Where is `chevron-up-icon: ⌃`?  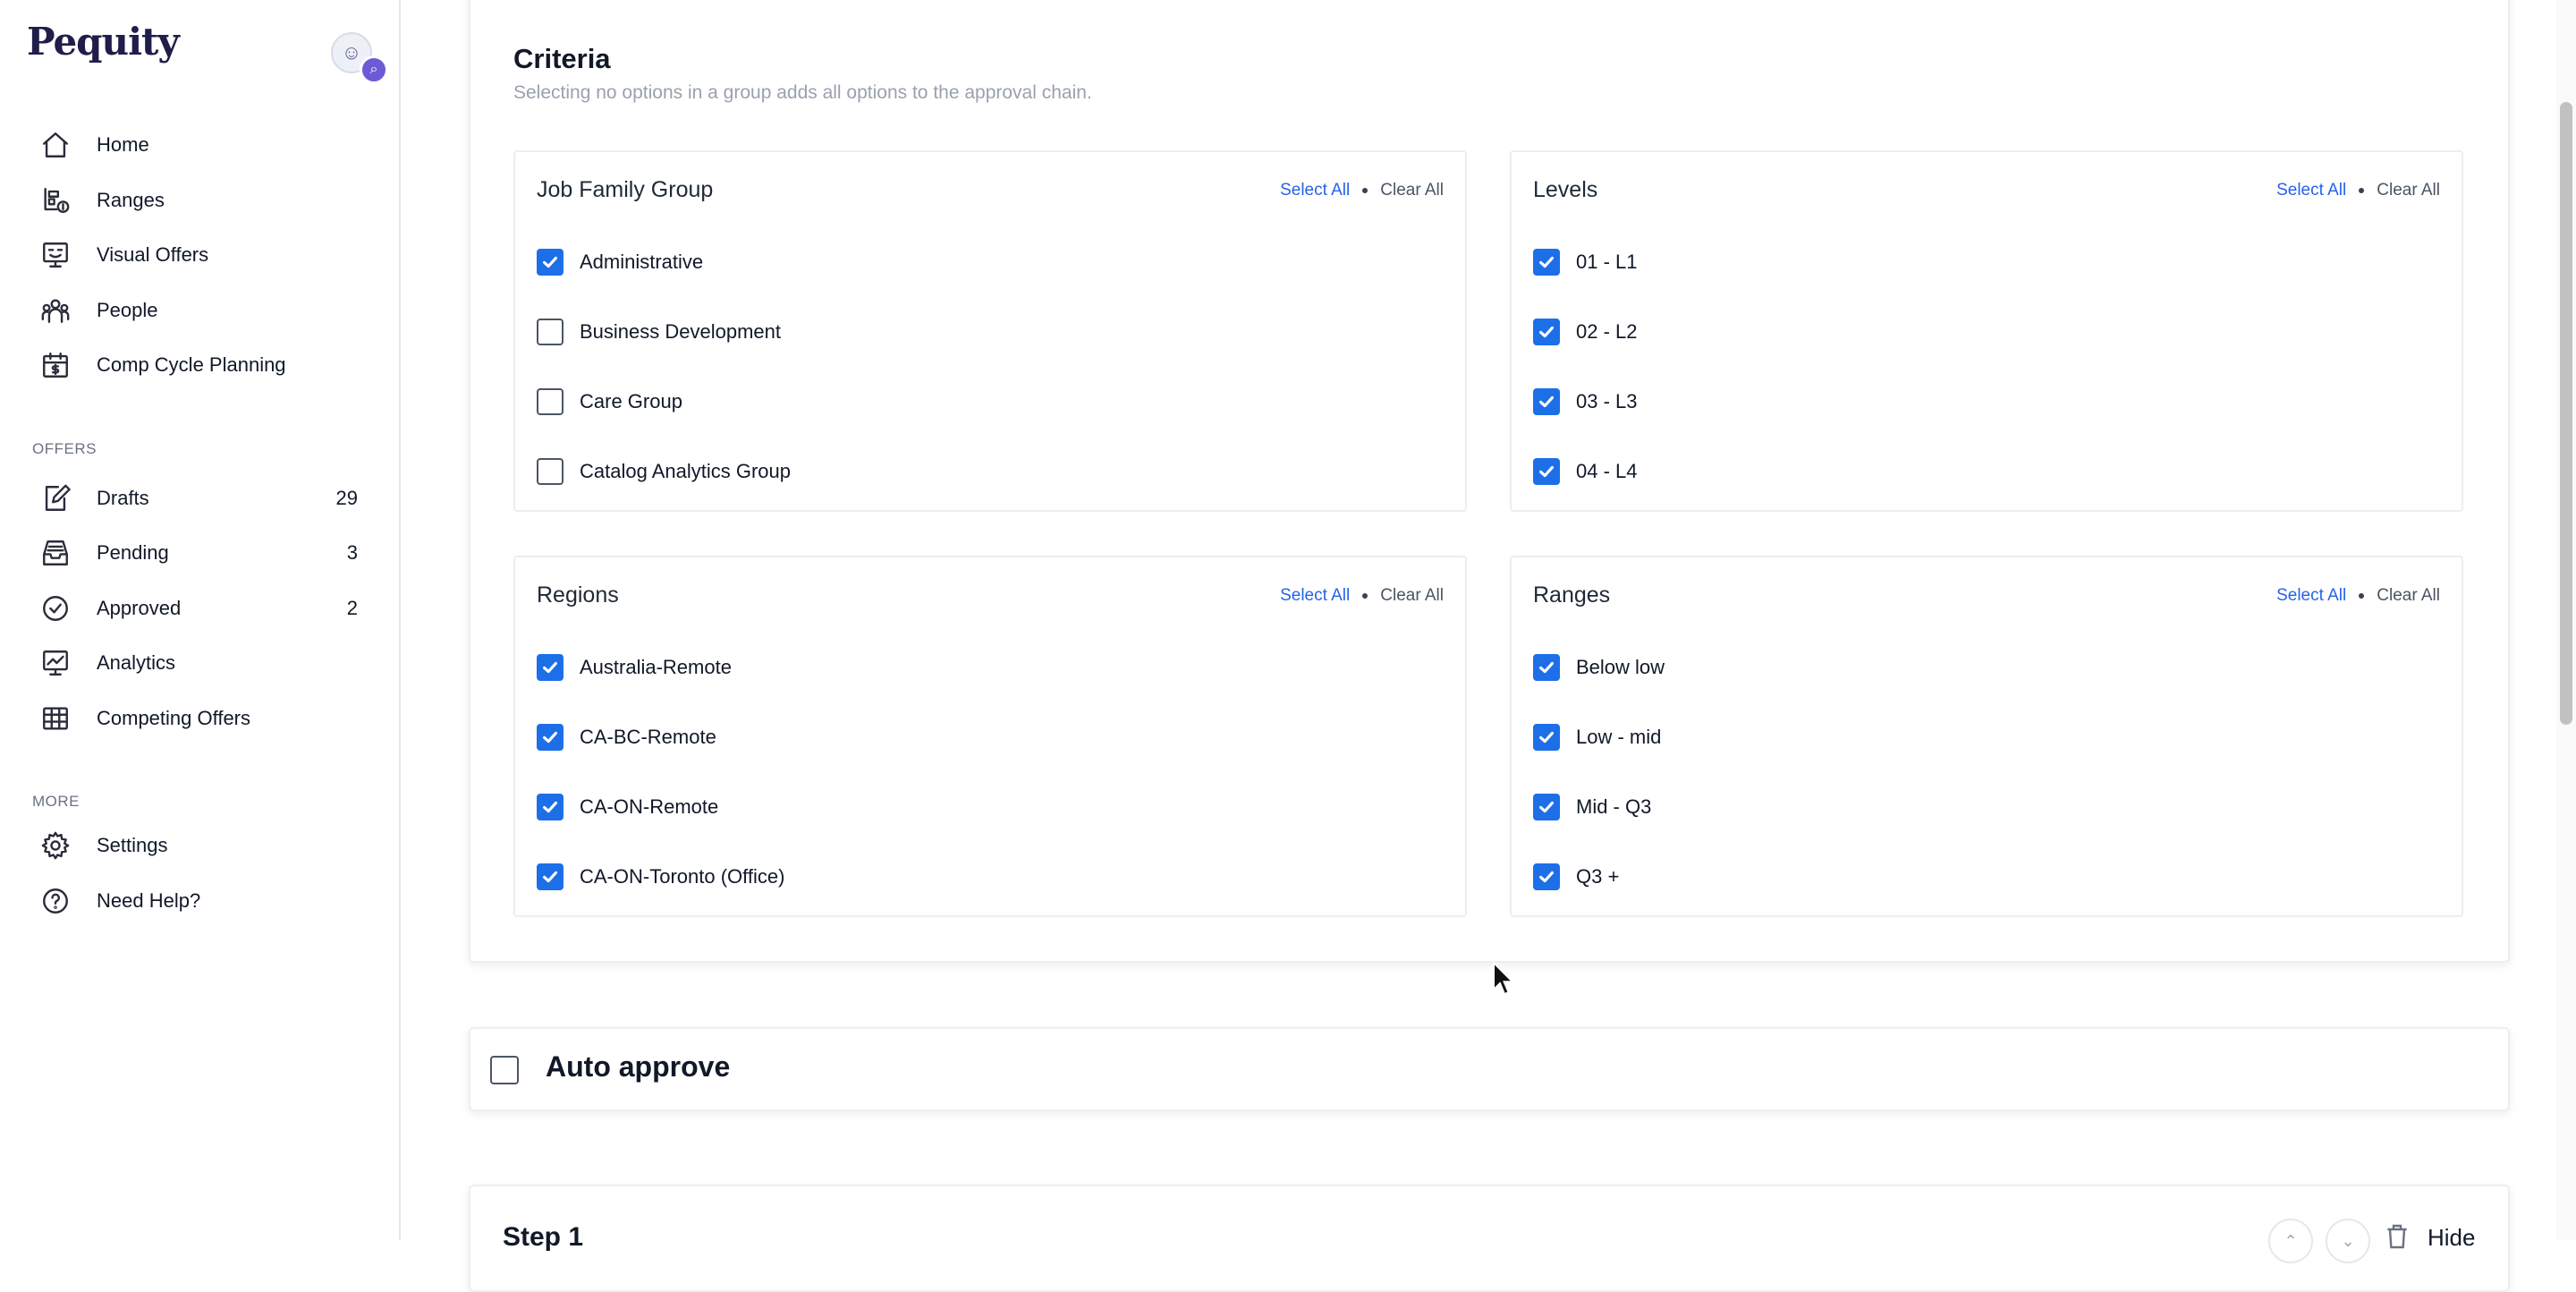
chevron-up-icon: ⌃ is located at coordinates (2291, 1240).